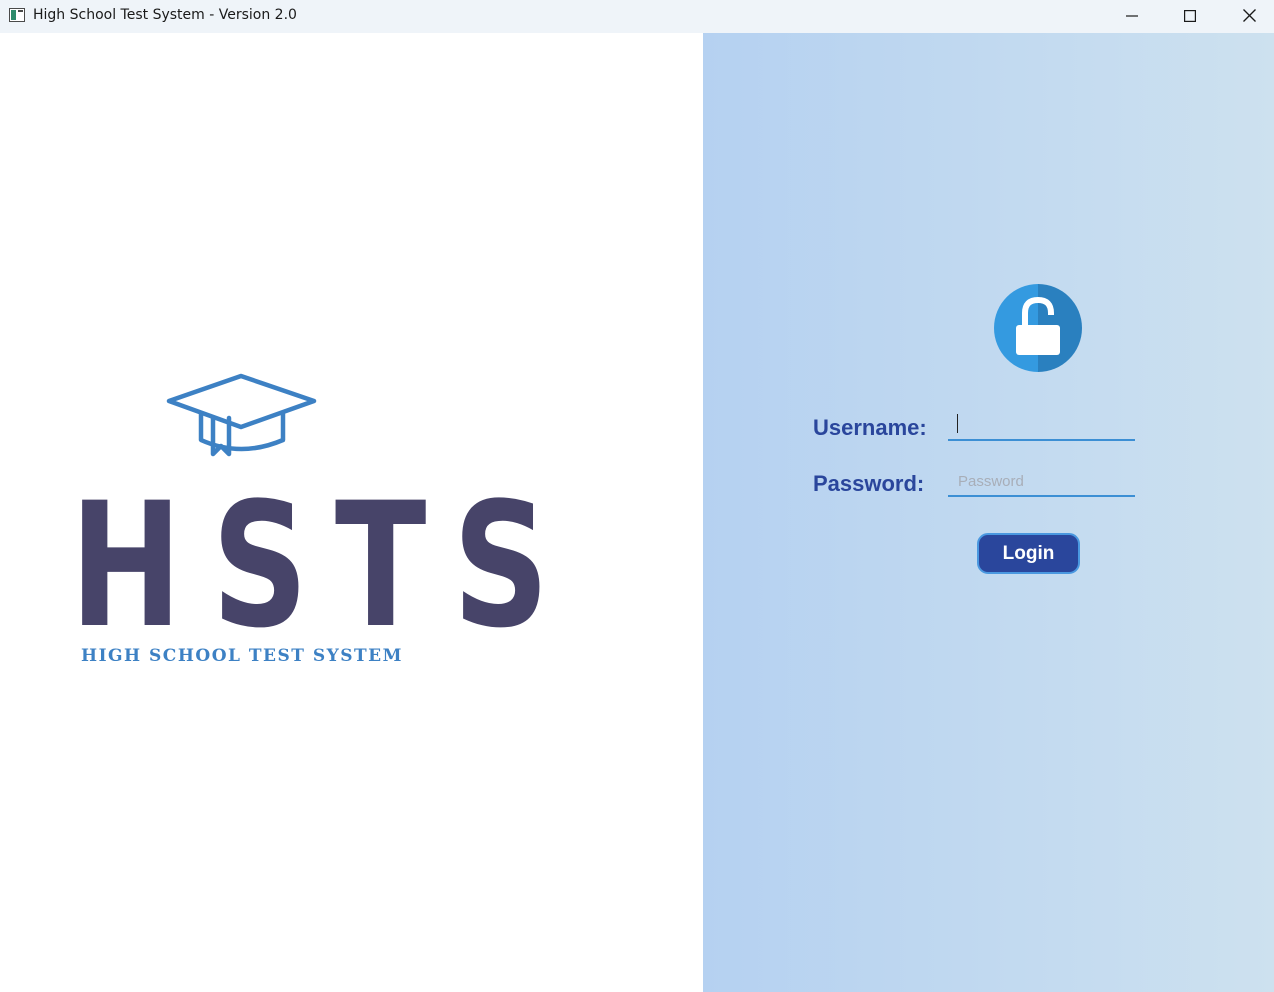 Image resolution: width=1274 pixels, height=992 pixels. I want to click on minimize-button, so click(1132, 15).